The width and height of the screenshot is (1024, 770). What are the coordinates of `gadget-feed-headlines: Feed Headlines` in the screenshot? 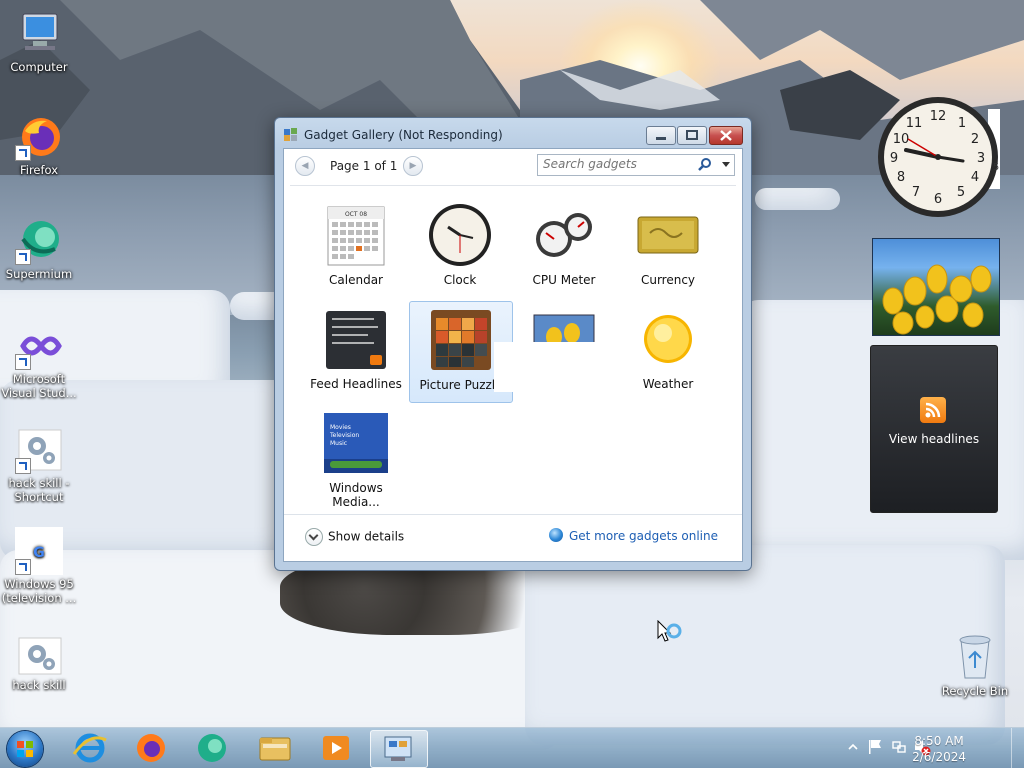 It's located at (356, 351).